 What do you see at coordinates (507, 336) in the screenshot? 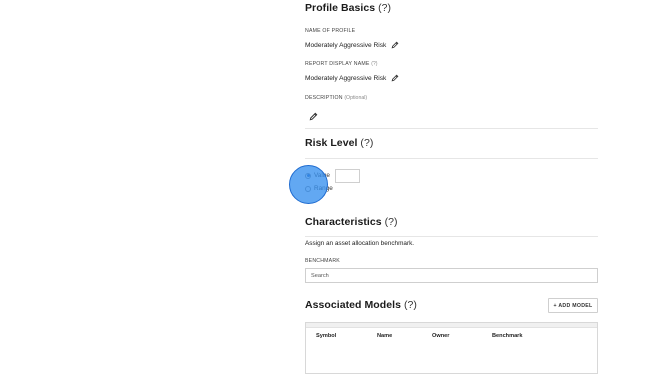
I see `column-header-benchmark: Benchmark` at bounding box center [507, 336].